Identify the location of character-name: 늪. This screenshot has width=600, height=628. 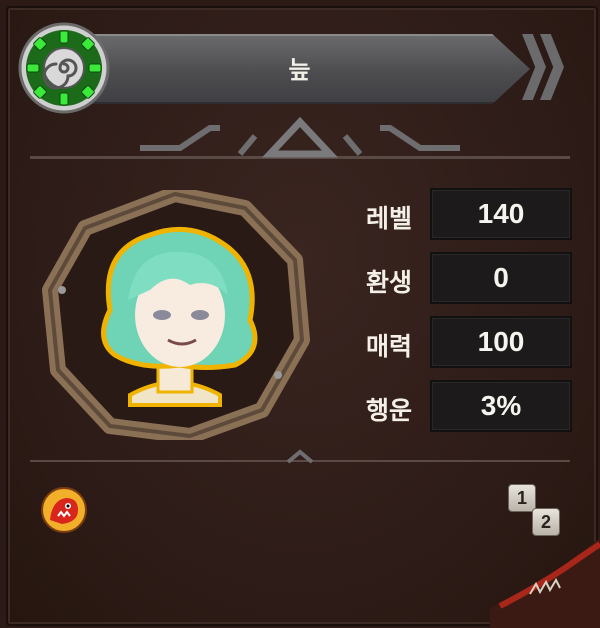
(300, 70).